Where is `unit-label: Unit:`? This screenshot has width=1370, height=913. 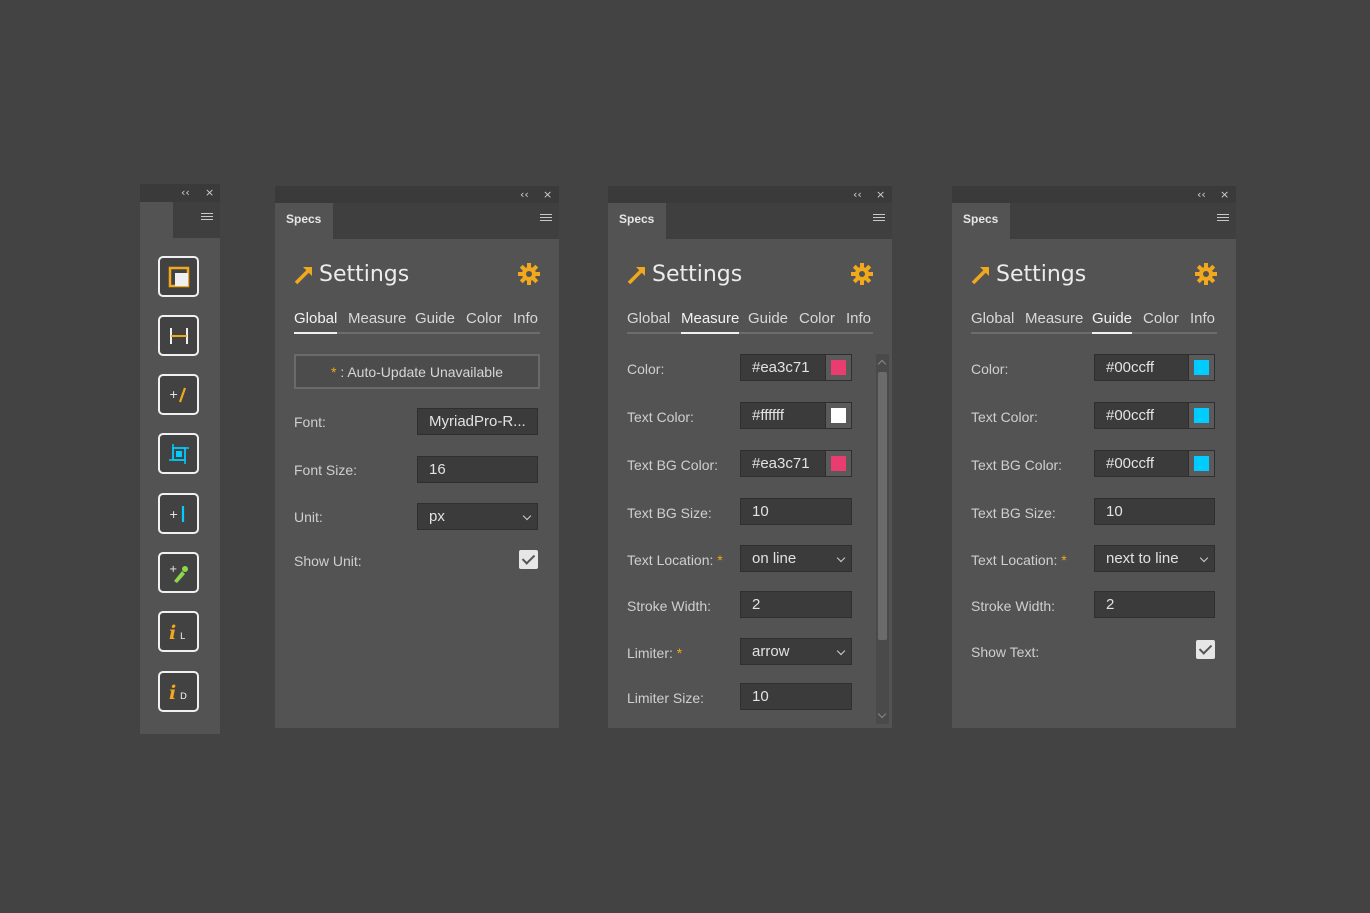 unit-label: Unit: is located at coordinates (308, 517).